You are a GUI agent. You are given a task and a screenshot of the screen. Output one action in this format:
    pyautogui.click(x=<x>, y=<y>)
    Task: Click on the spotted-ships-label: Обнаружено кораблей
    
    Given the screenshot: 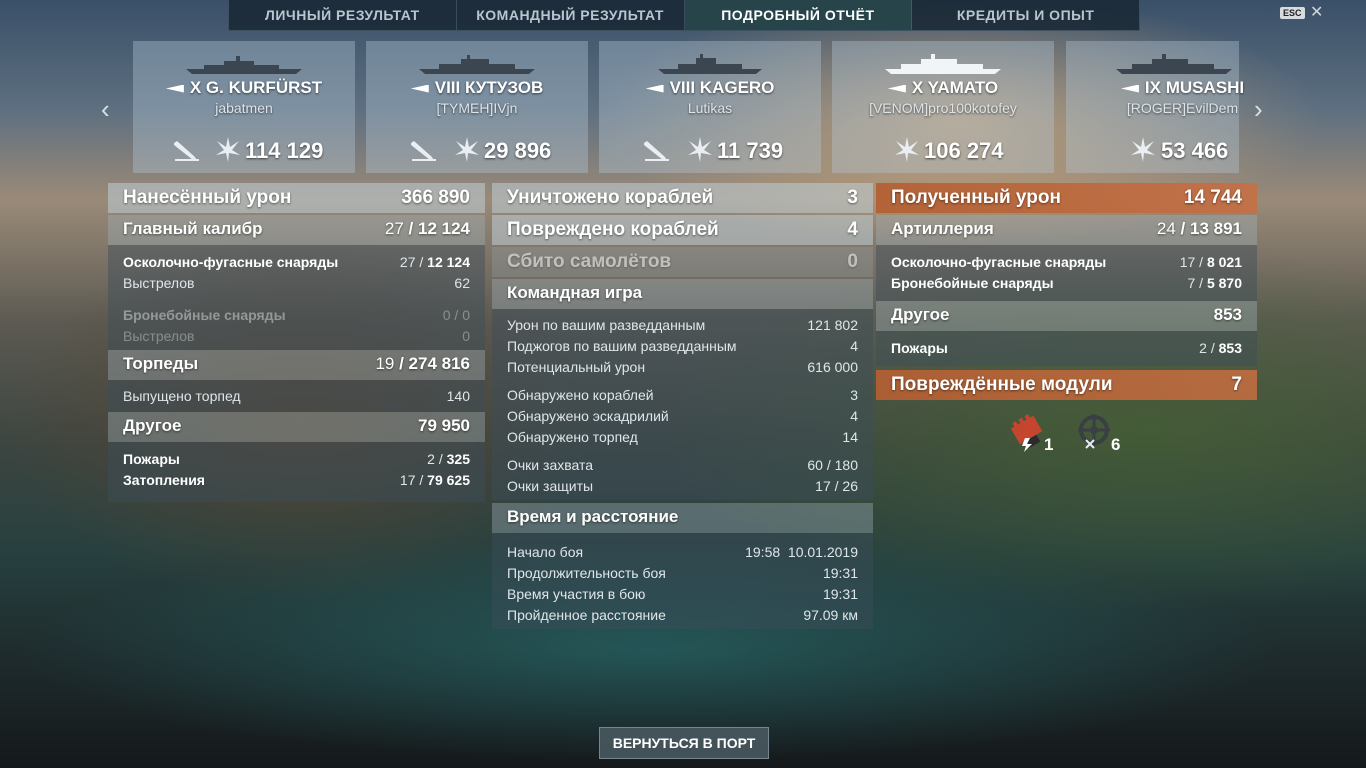 What is the action you would take?
    pyautogui.click(x=580, y=395)
    